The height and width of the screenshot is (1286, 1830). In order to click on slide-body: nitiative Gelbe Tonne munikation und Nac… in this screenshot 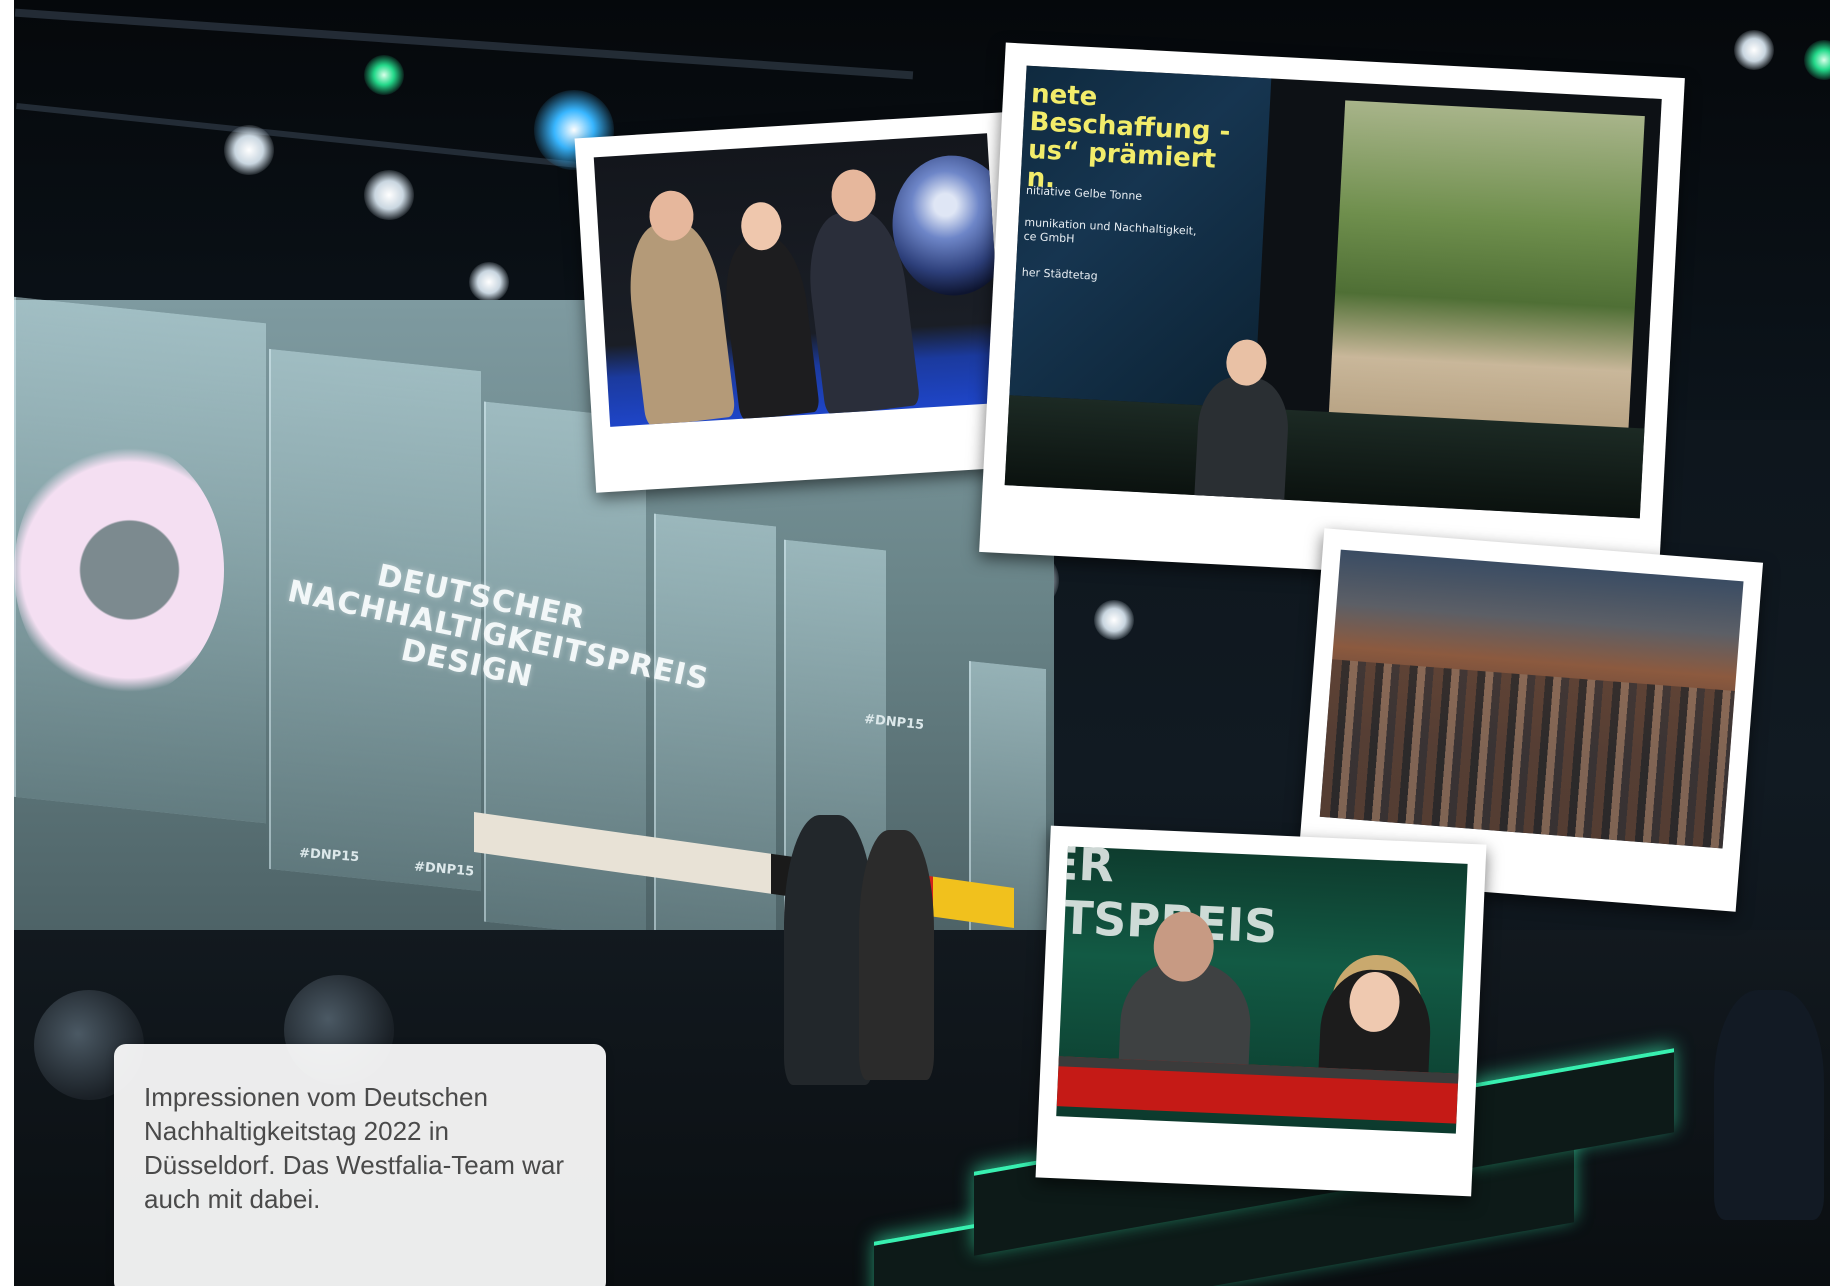, I will do `click(1109, 236)`.